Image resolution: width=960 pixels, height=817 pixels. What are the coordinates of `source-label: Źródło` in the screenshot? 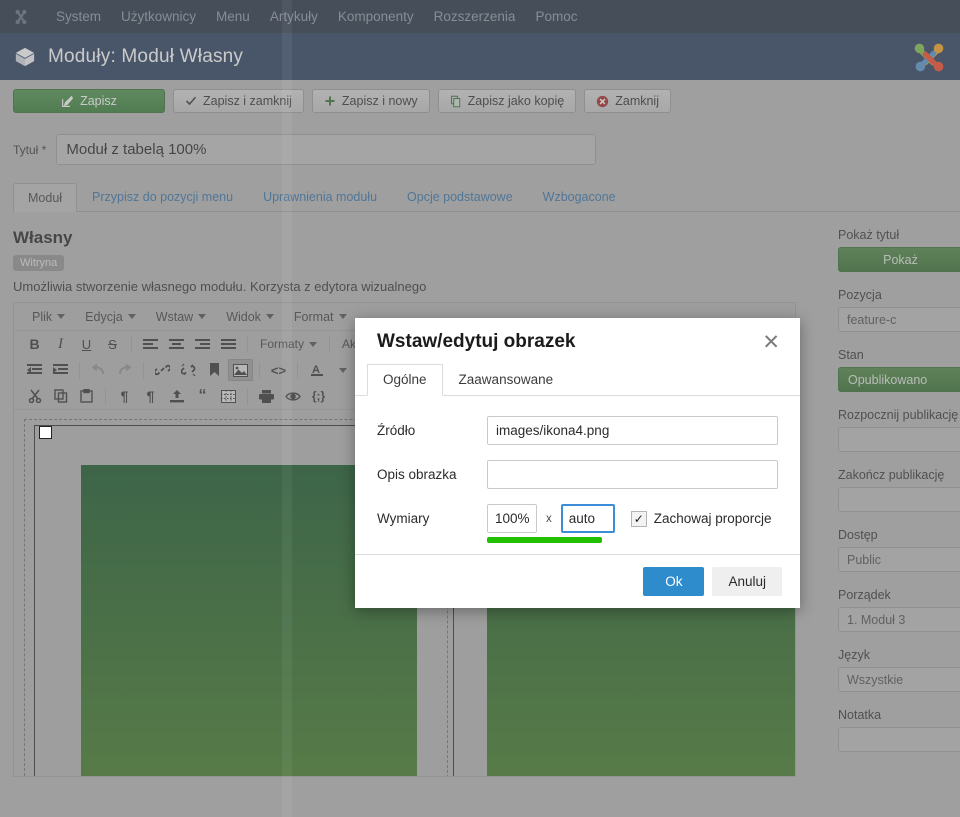 It's located at (396, 430).